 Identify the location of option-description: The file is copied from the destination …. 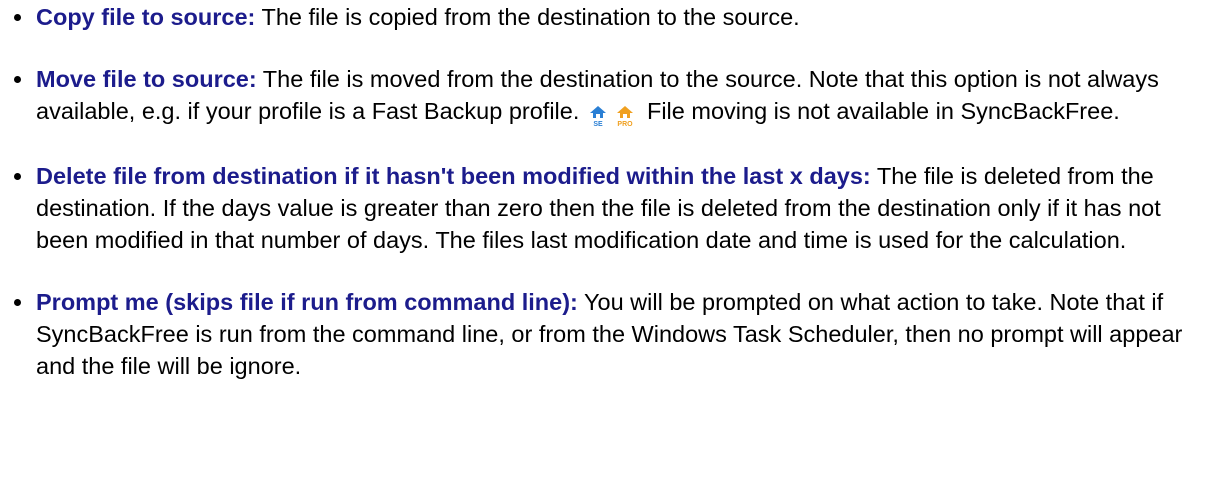
(527, 17).